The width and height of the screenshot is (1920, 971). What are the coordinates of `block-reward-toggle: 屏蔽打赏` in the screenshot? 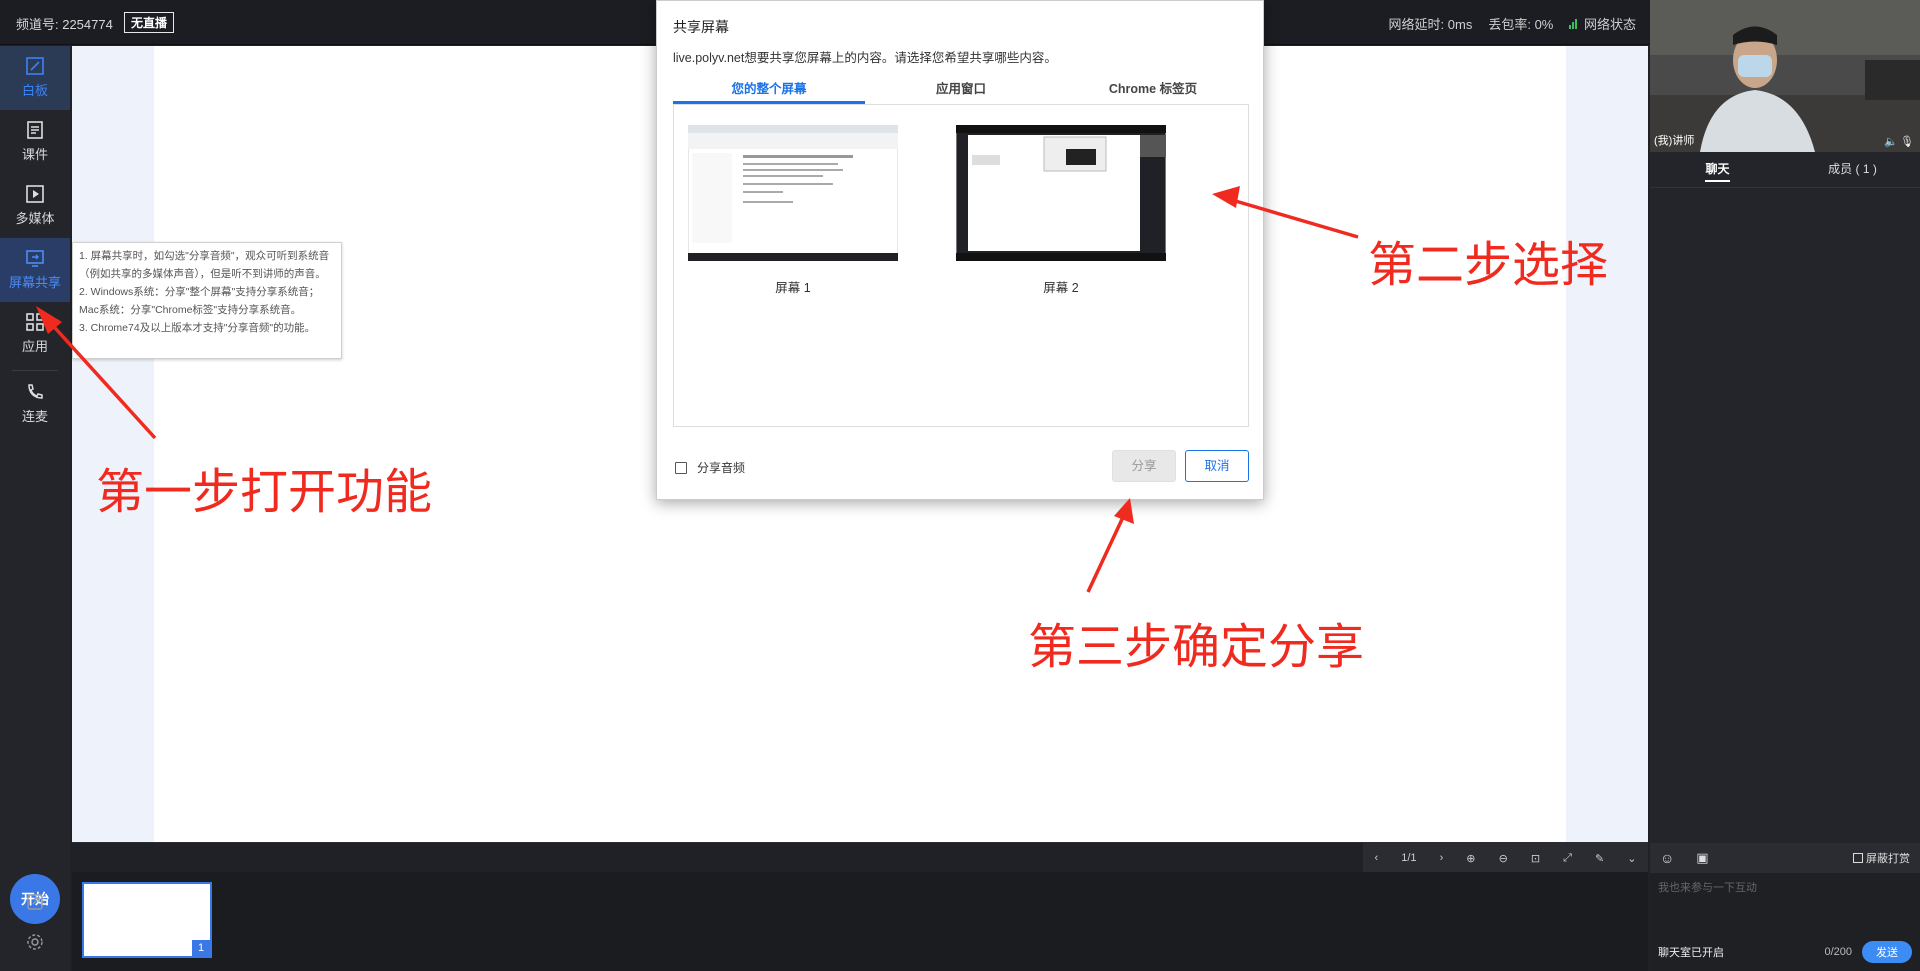 It's located at (1881, 858).